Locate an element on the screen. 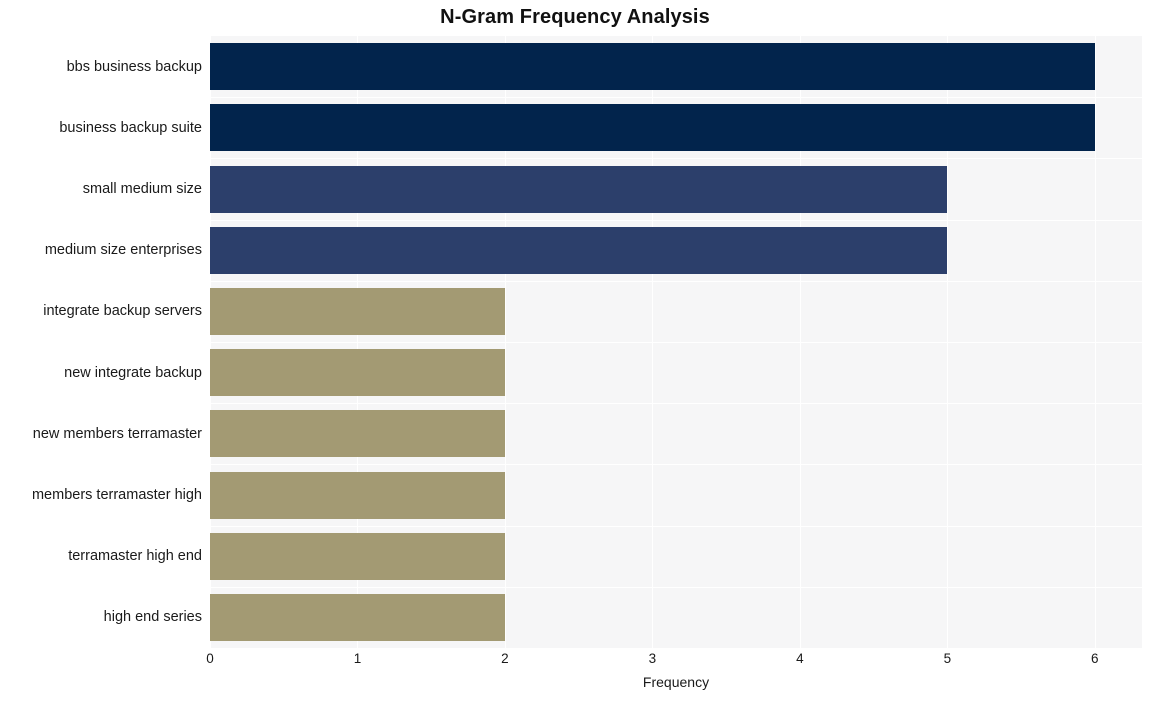 The height and width of the screenshot is (701, 1150). x-tick-label: 1 is located at coordinates (357, 658).